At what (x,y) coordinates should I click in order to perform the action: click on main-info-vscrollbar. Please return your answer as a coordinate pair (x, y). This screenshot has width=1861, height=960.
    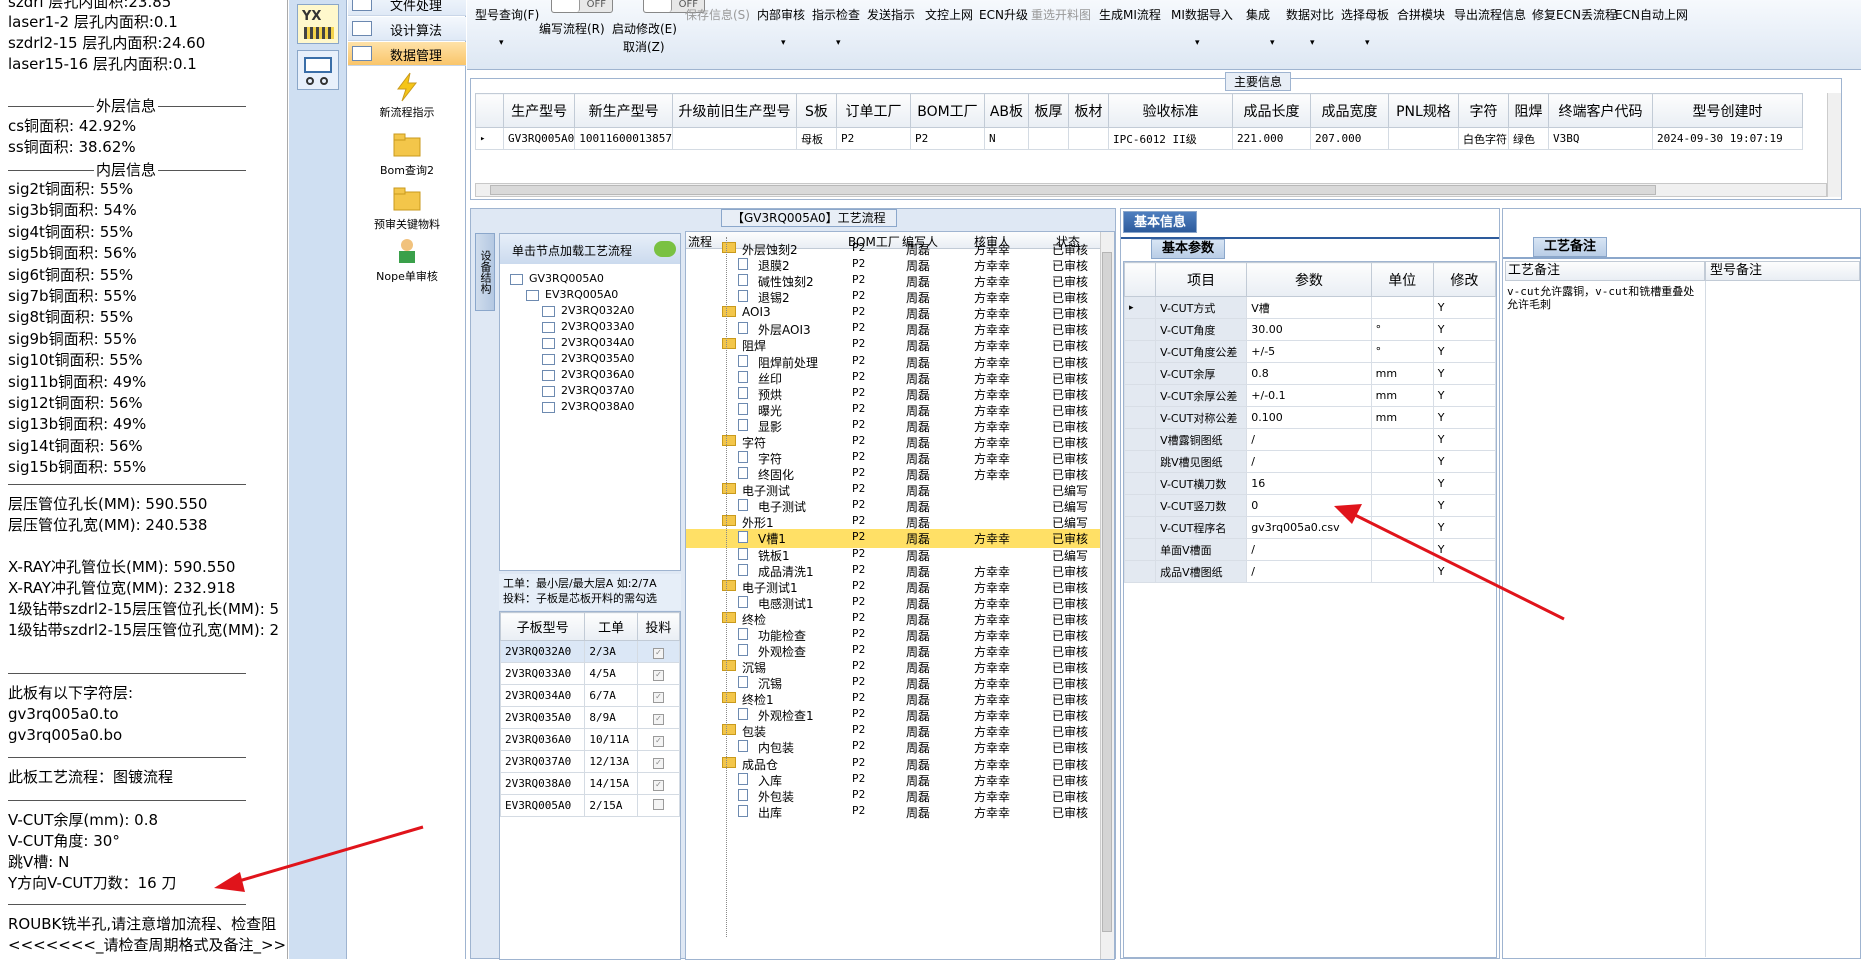
    Looking at the image, I should click on (1834, 145).